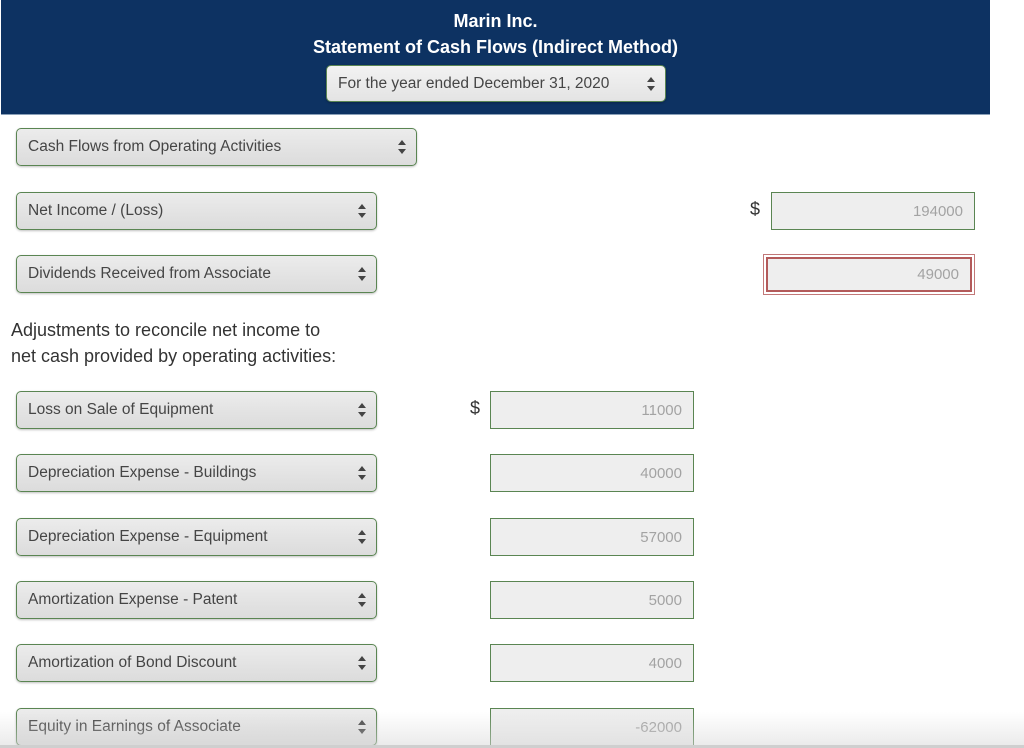 This screenshot has height=748, width=1024. I want to click on adjustment-select: Equity in Earnings of Associate, so click(196, 727).